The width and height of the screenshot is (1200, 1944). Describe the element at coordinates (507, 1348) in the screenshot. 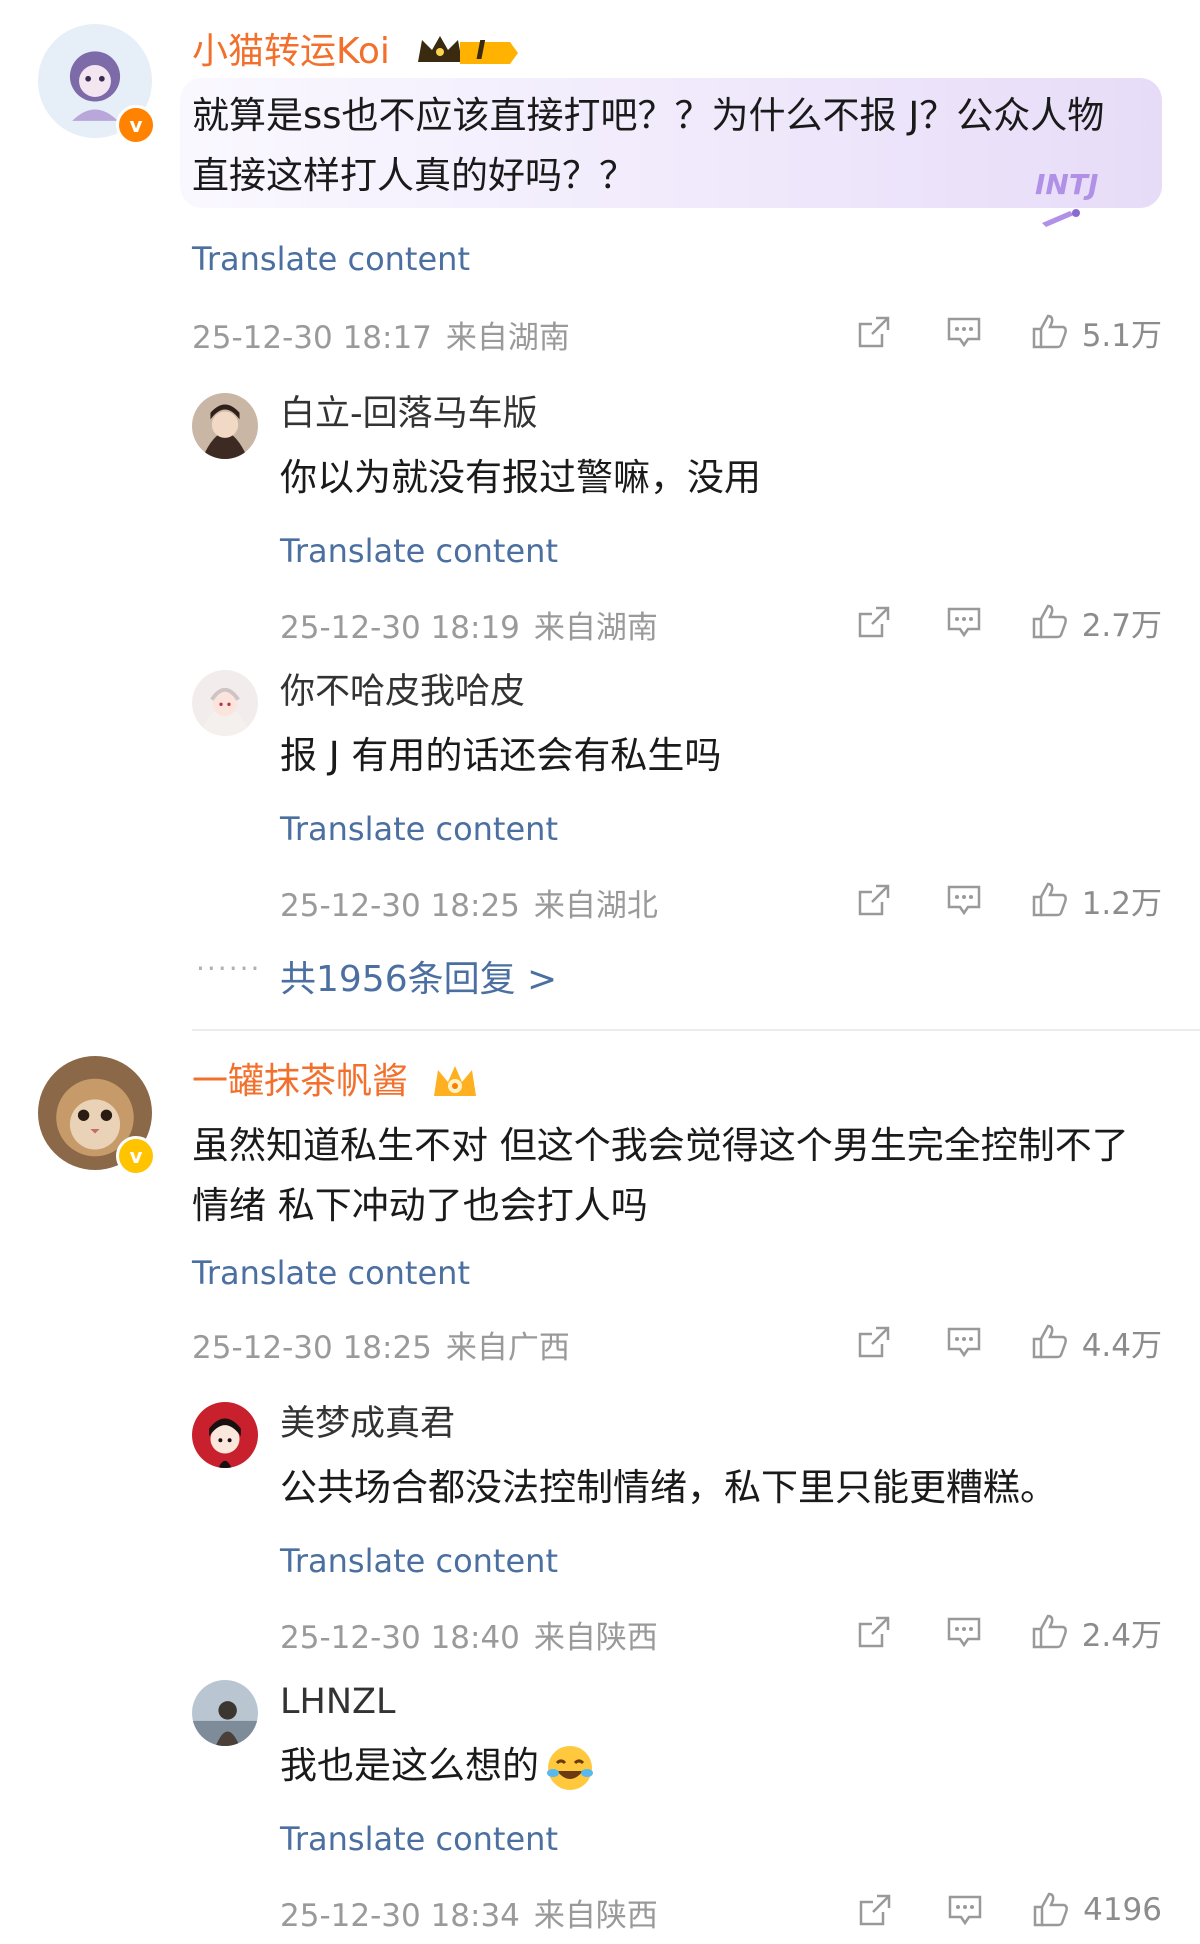

I see `comment-location: 来自广西` at that location.